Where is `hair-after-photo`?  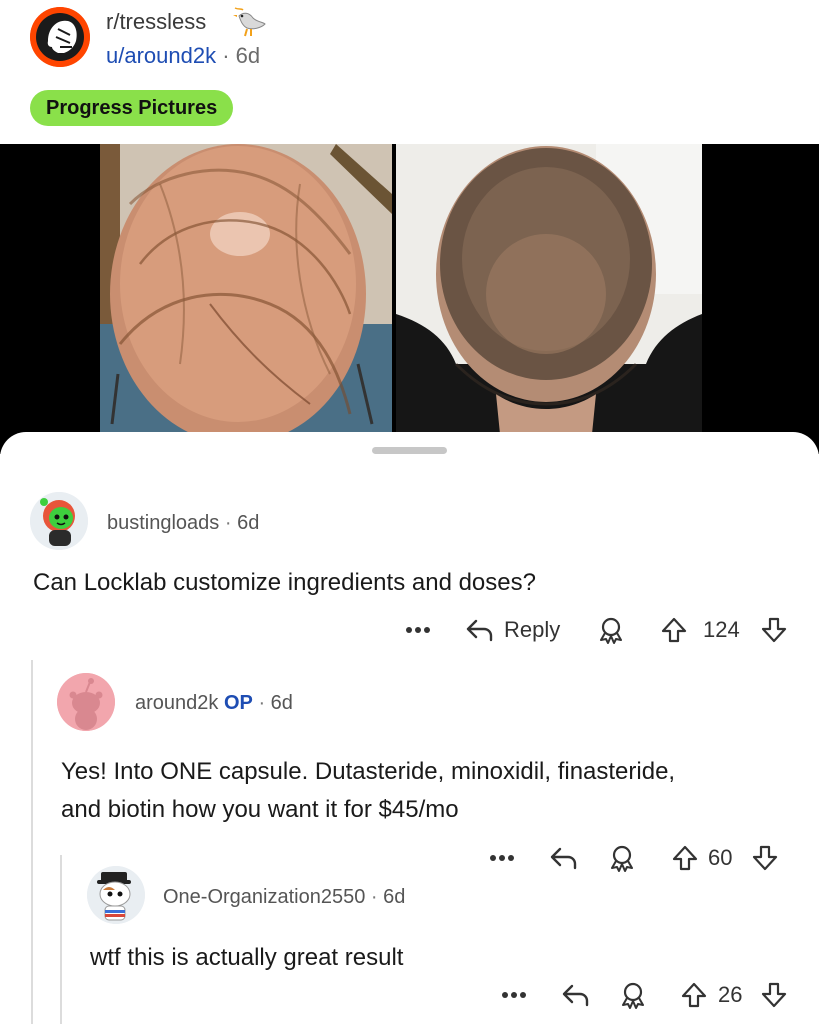
hair-after-photo is located at coordinates (549, 289).